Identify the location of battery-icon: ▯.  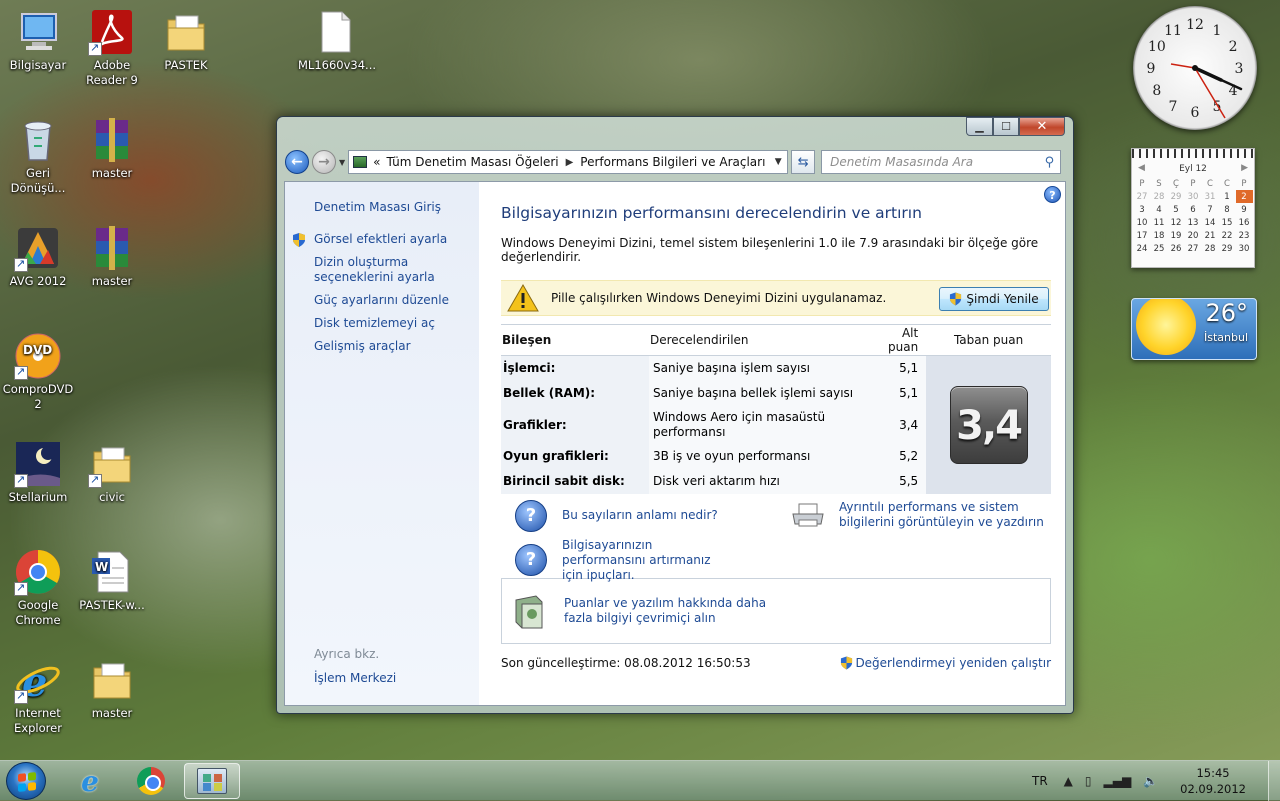
(1088, 781).